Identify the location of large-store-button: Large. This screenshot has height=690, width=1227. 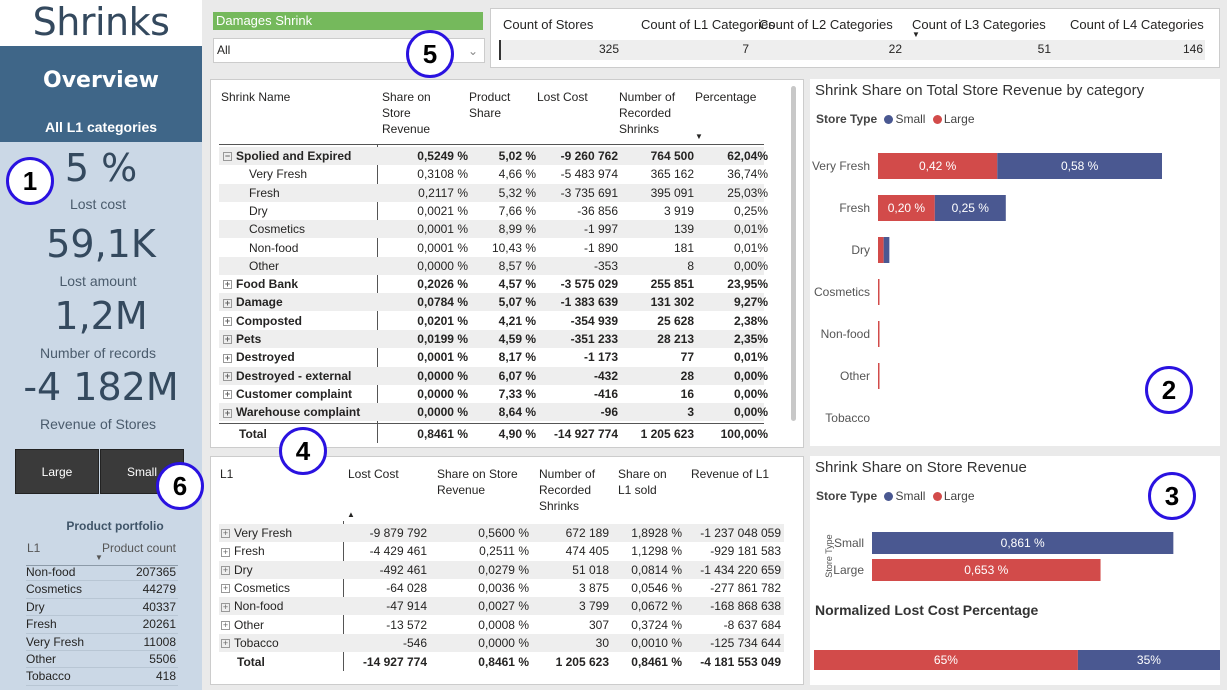
(57, 471).